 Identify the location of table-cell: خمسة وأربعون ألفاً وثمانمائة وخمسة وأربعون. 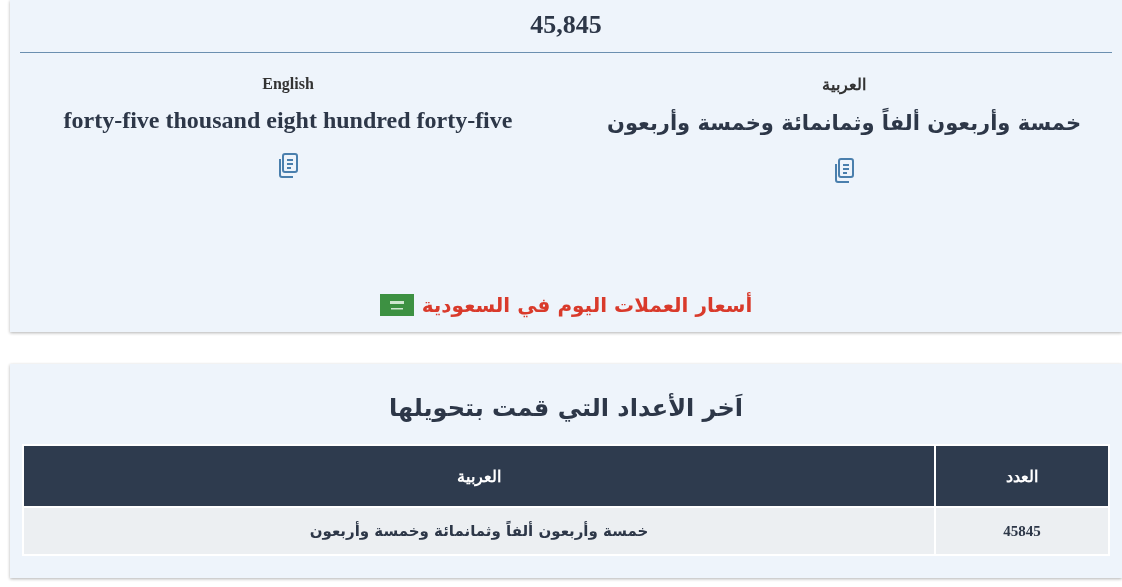
(479, 531).